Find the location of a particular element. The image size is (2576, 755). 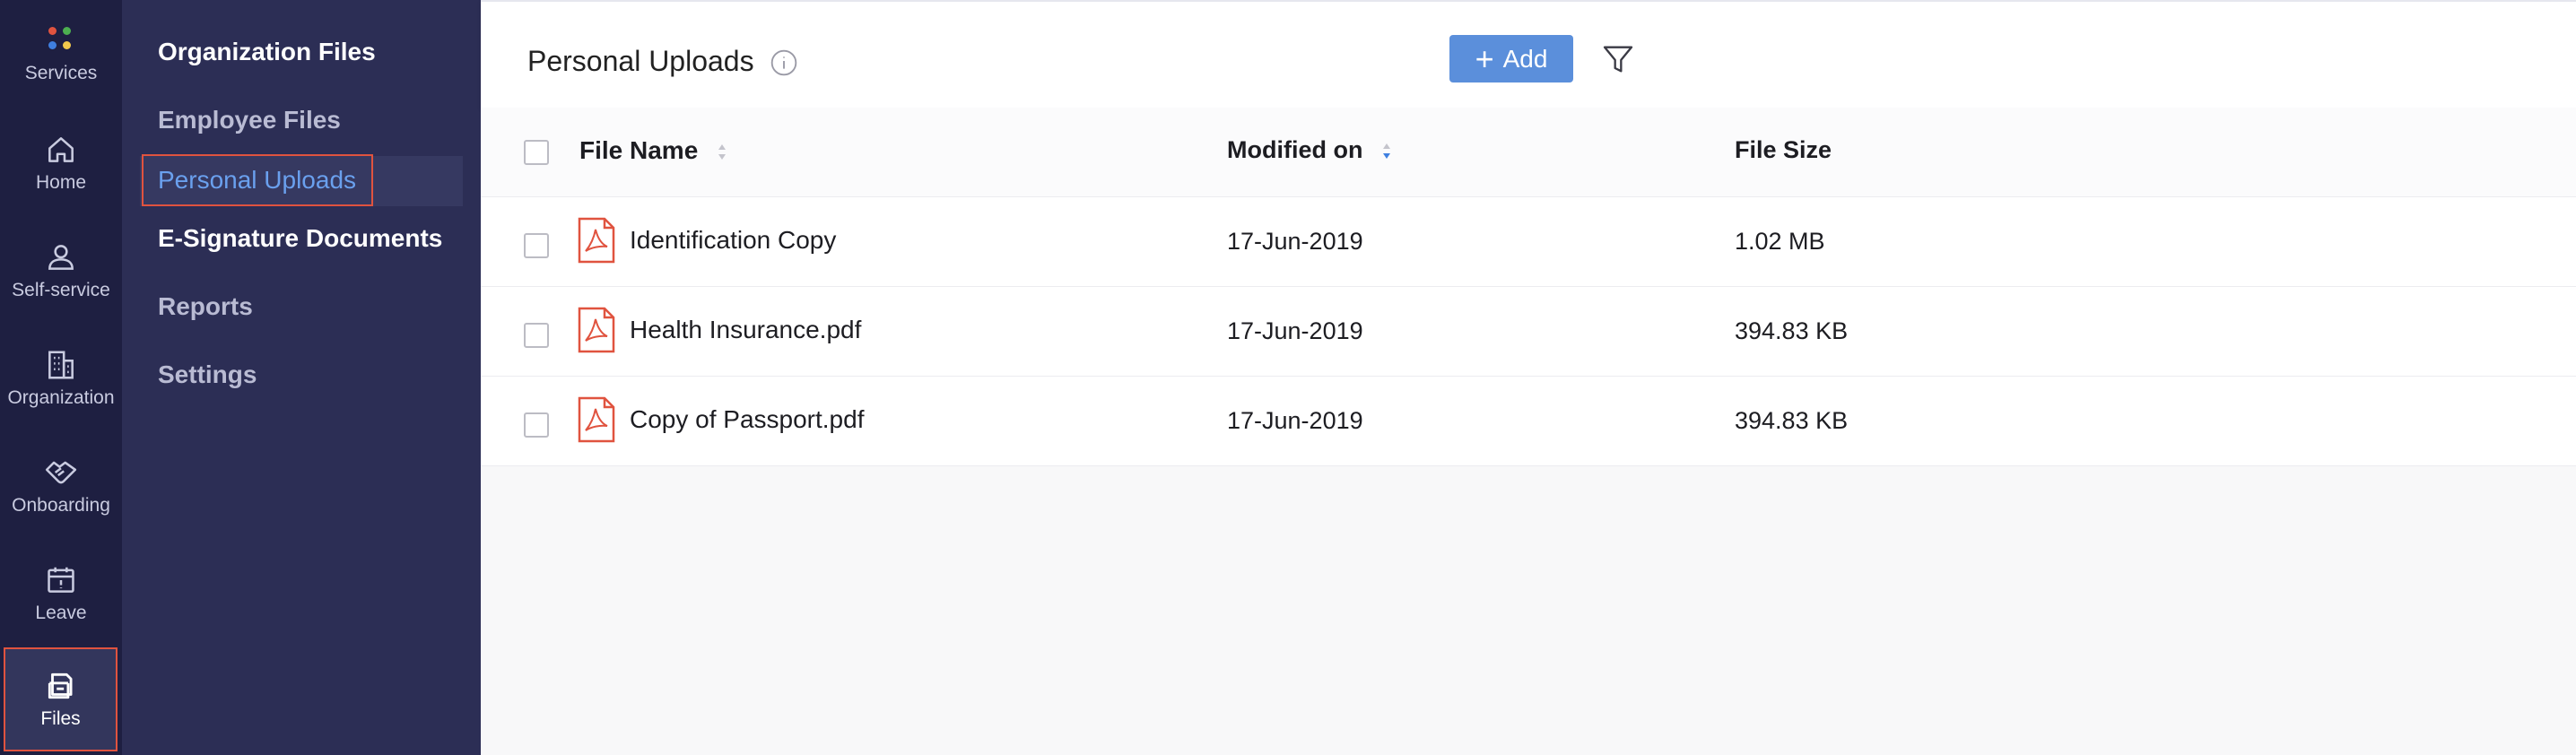

file-name-link: Identification Copy is located at coordinates (733, 240).